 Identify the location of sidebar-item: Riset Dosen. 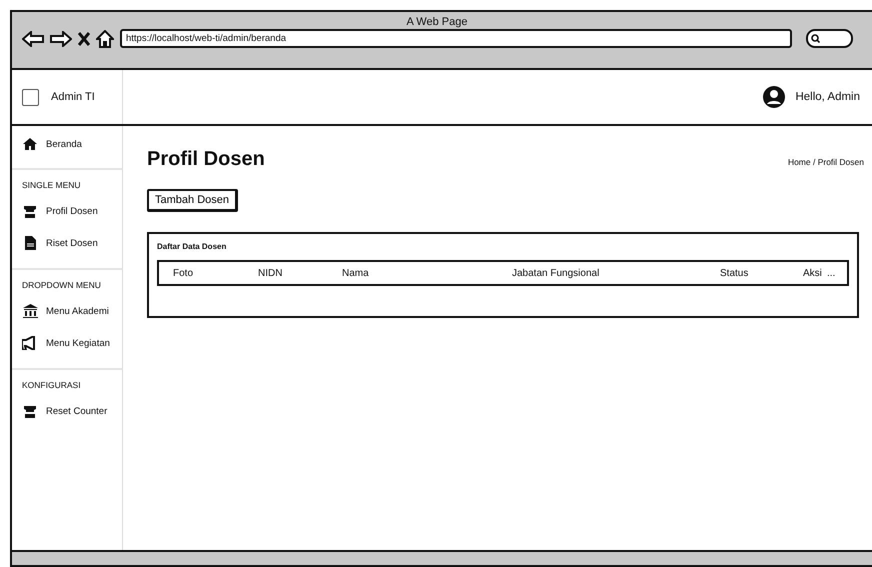
(67, 246).